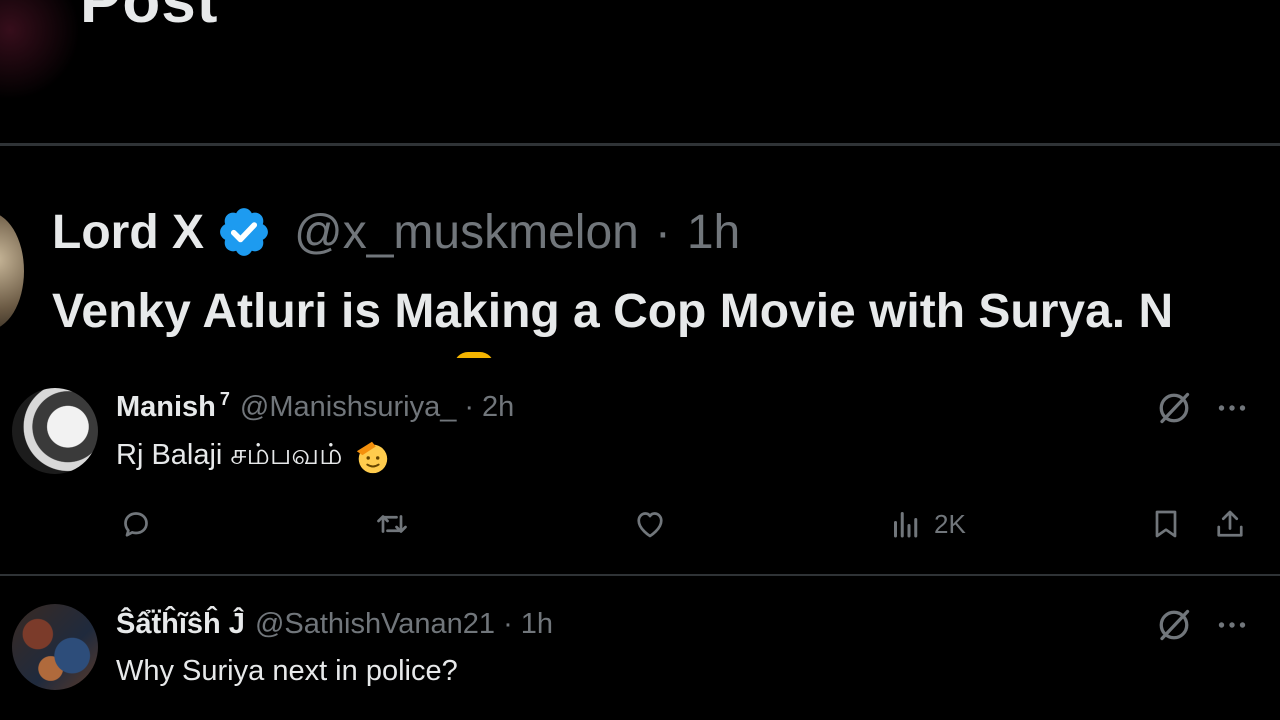  I want to click on like-button, so click(650, 524).